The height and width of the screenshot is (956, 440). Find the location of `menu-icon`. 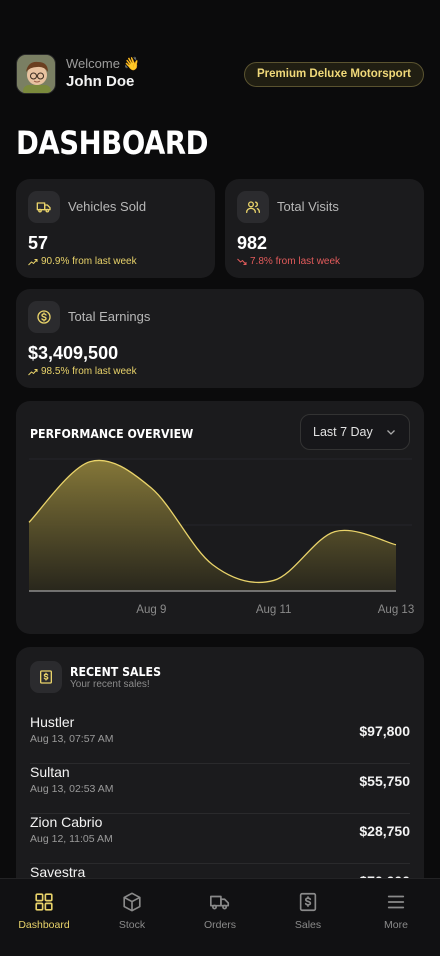

menu-icon is located at coordinates (396, 902).